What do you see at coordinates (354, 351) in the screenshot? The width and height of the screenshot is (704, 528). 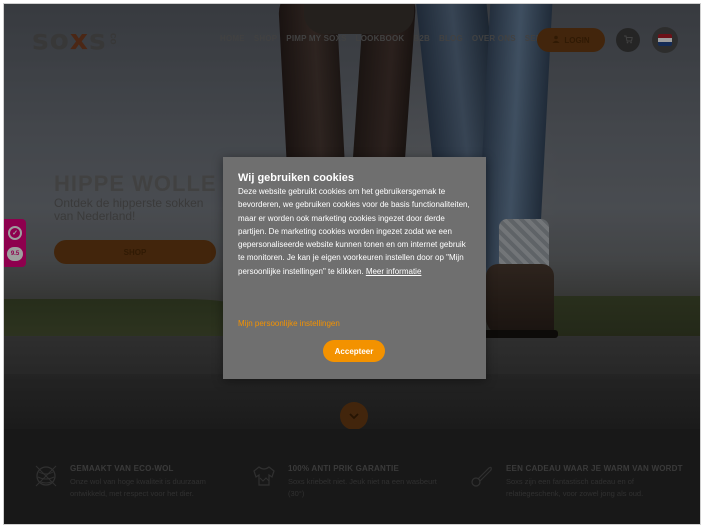 I see `accept-cookies-button: Accepteer` at bounding box center [354, 351].